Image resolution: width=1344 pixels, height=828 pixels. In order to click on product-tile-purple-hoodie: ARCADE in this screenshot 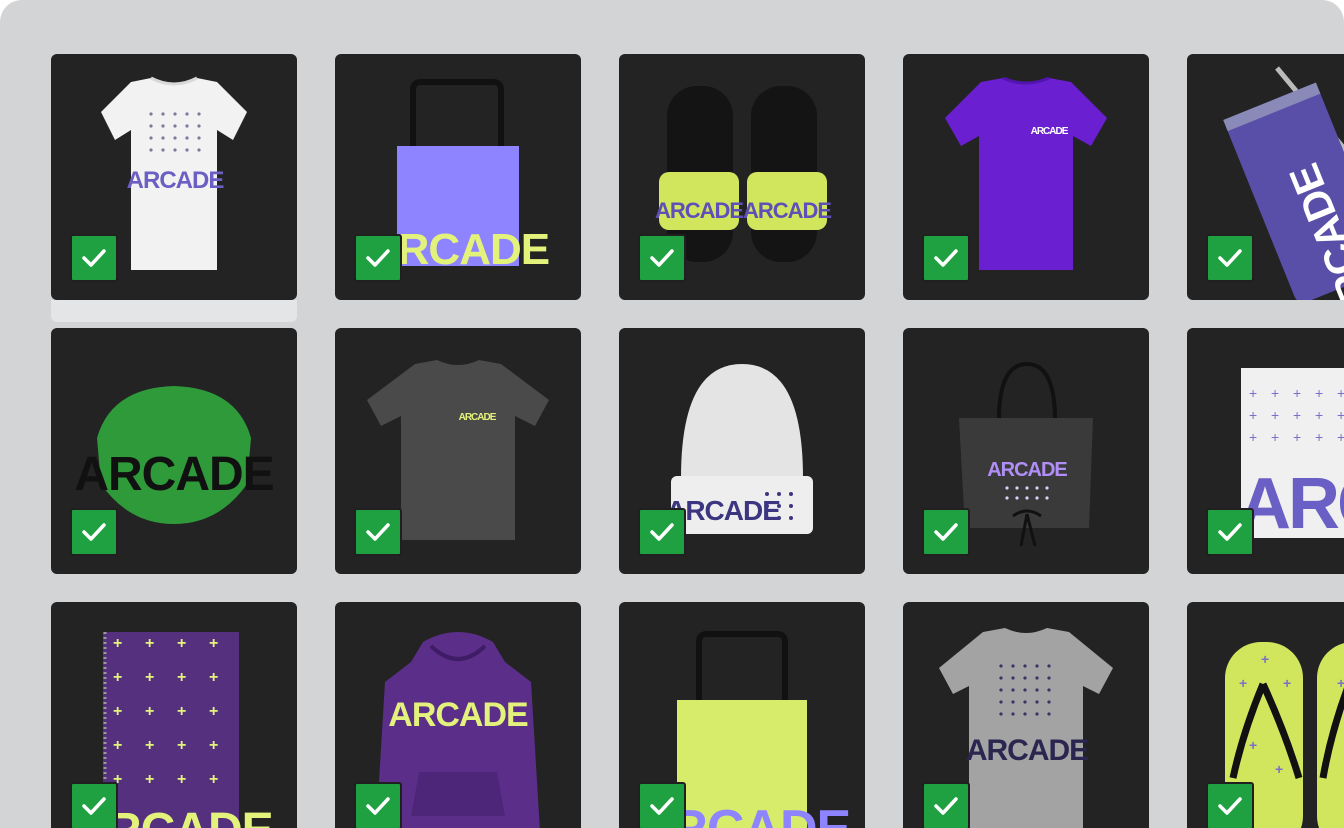, I will do `click(458, 715)`.